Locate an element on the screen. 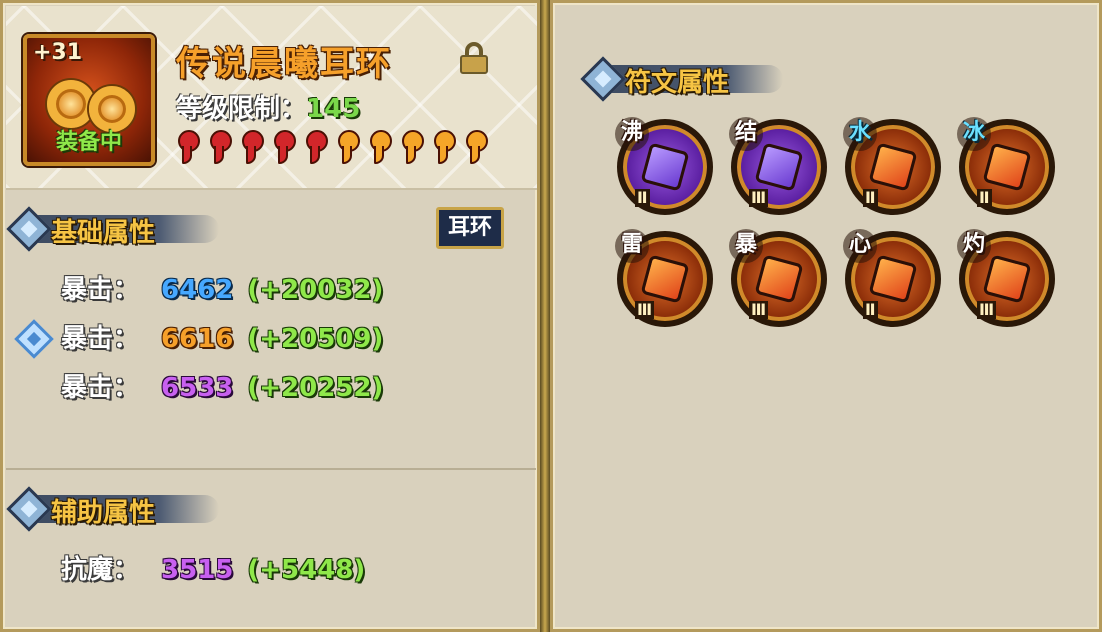 This screenshot has width=1102, height=632. stat-bonus: (+20032) is located at coordinates (315, 290).